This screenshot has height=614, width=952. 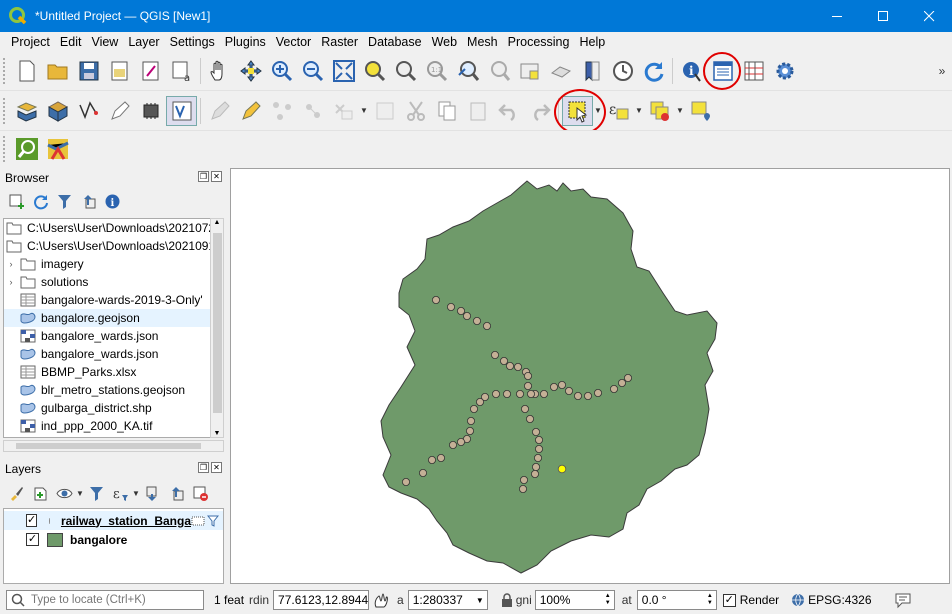 I want to click on new-bookmark-button, so click(x=560, y=71).